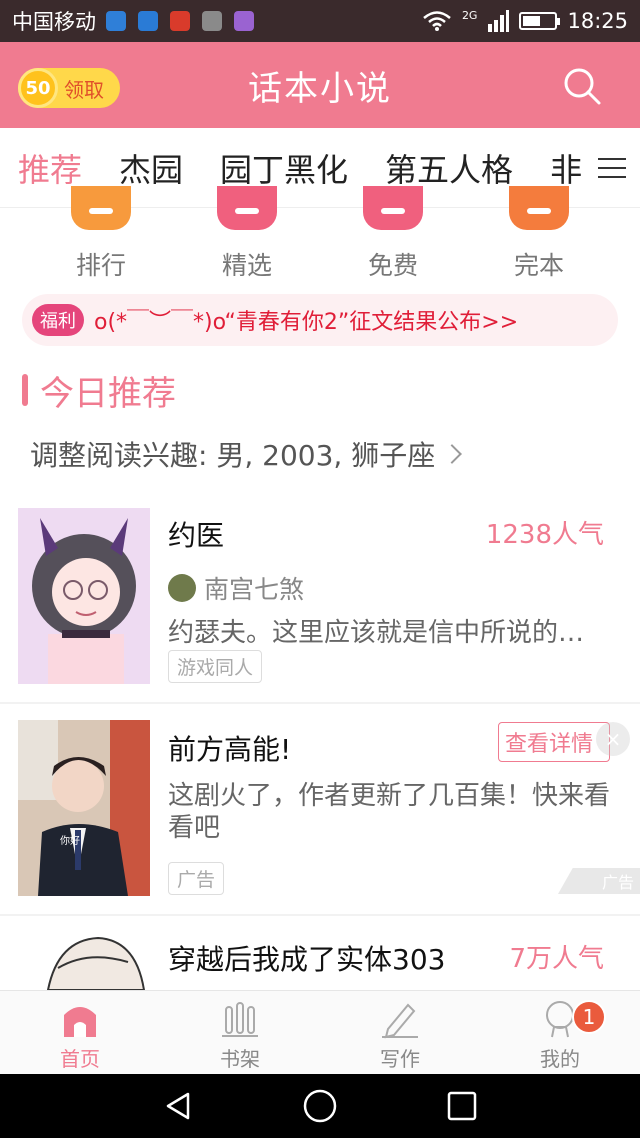  I want to click on battery-icon, so click(540, 21).